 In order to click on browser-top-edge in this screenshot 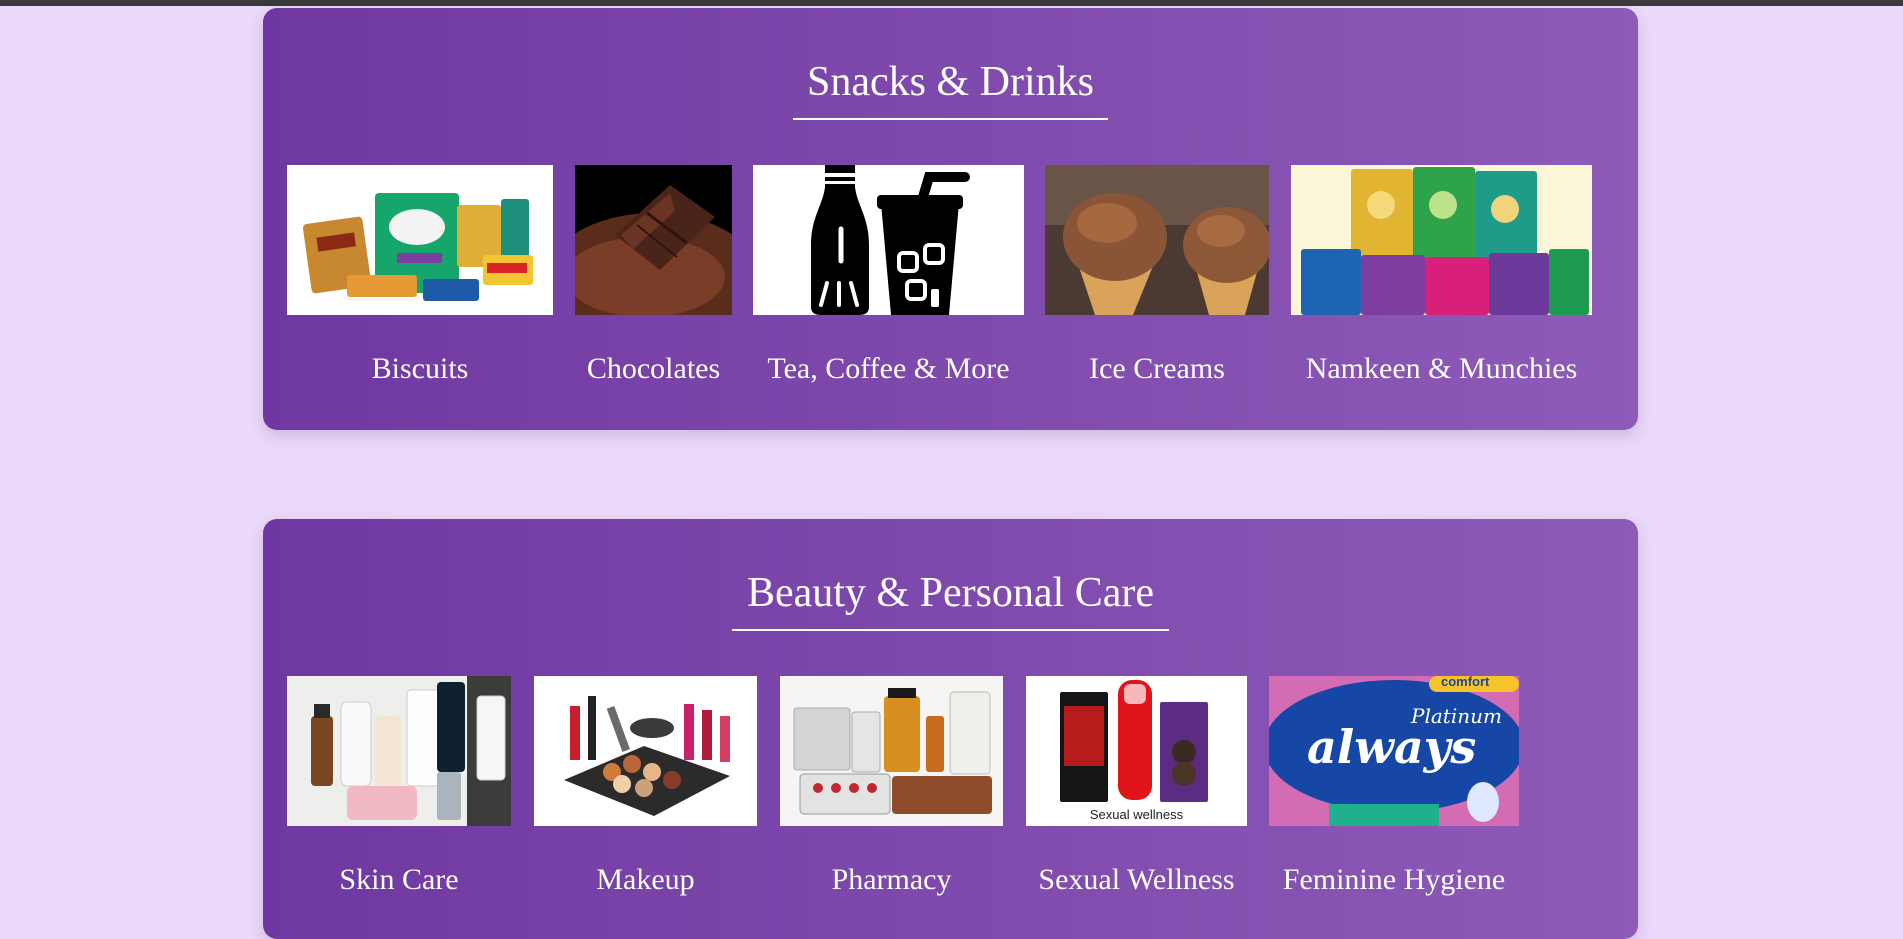, I will do `click(951, 3)`.